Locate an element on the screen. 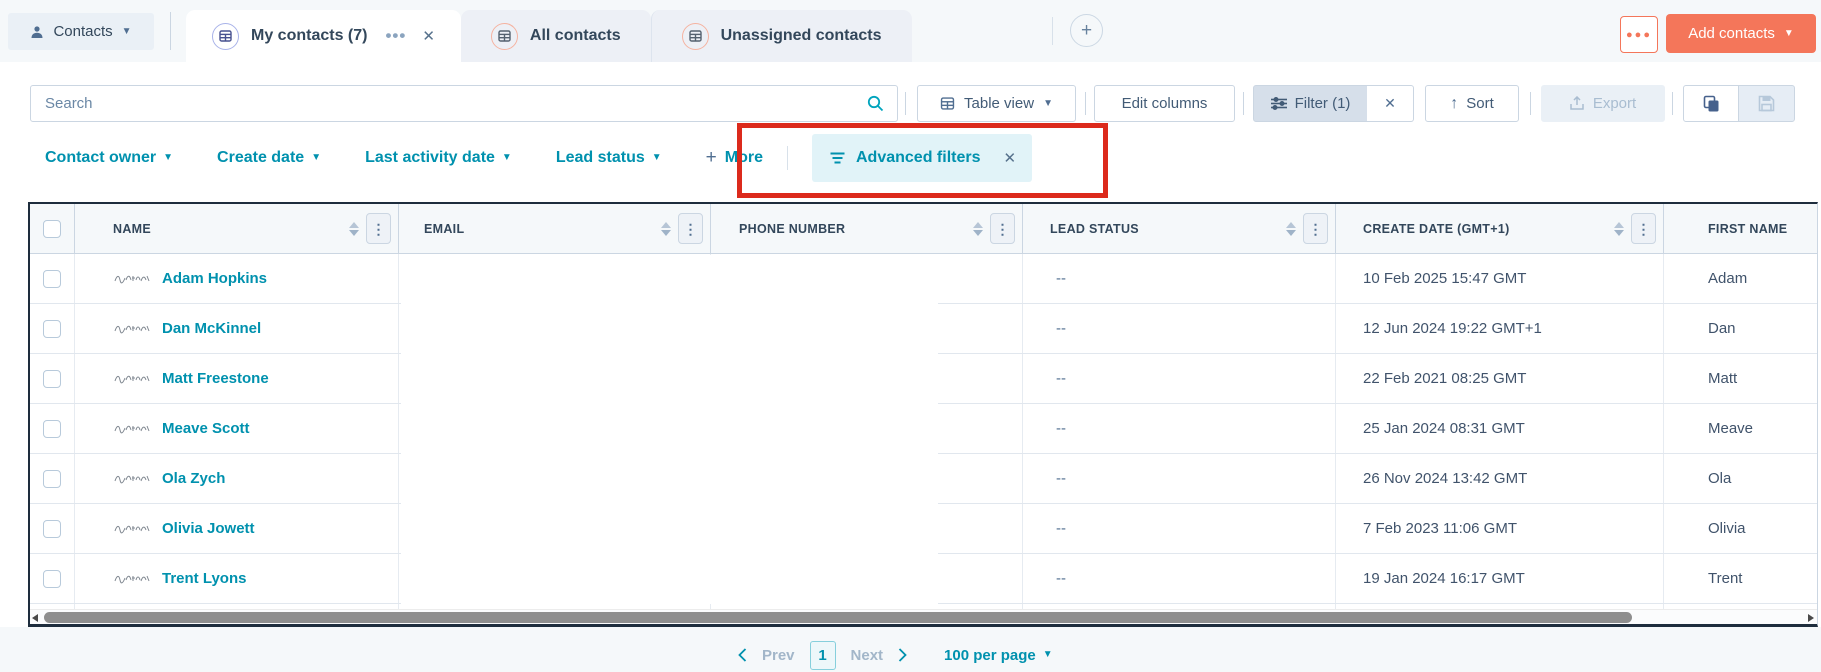 The image size is (1821, 672). quick-filter-dropdown: Lead status ▼ is located at coordinates (609, 158).